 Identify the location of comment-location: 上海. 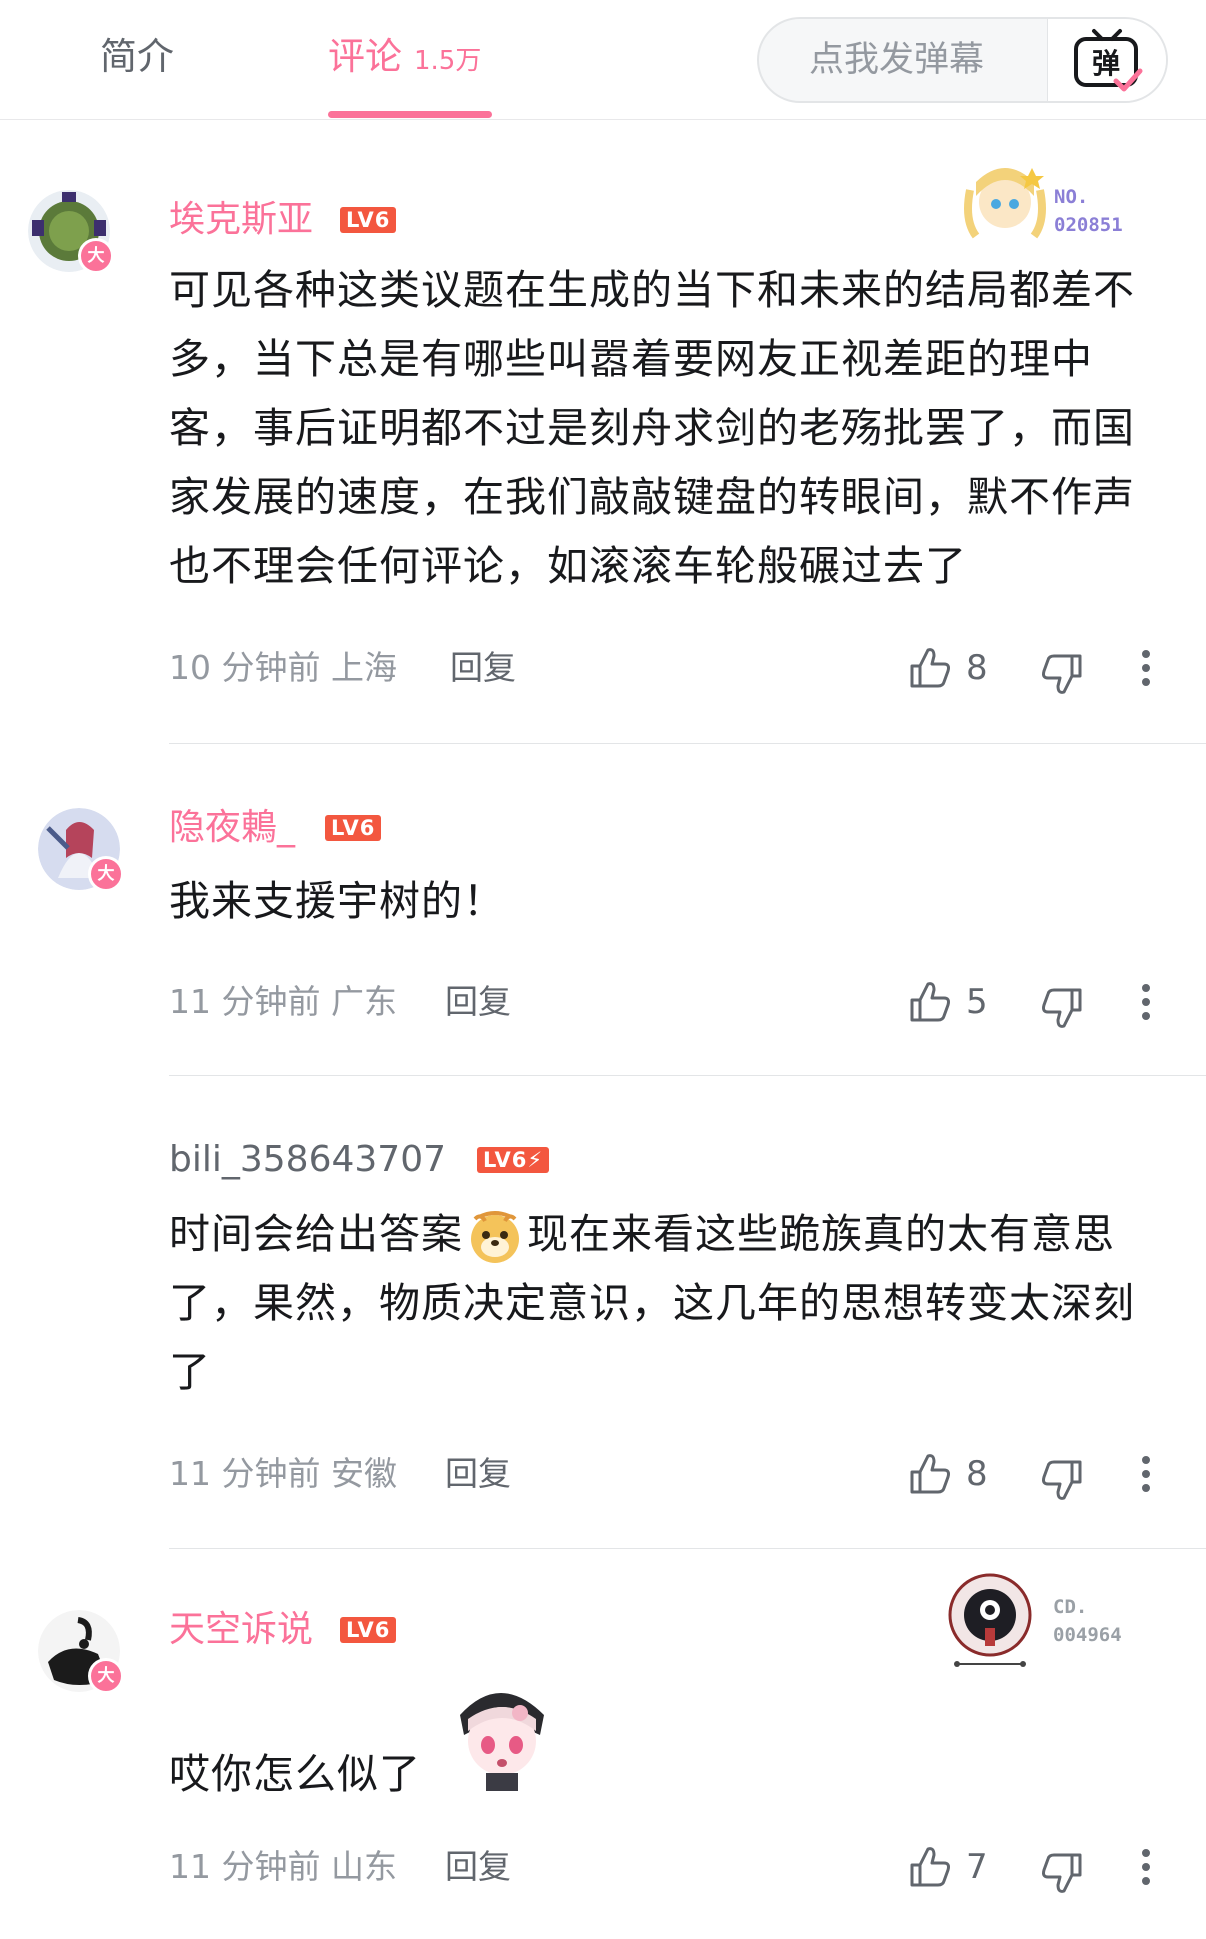
(363, 667).